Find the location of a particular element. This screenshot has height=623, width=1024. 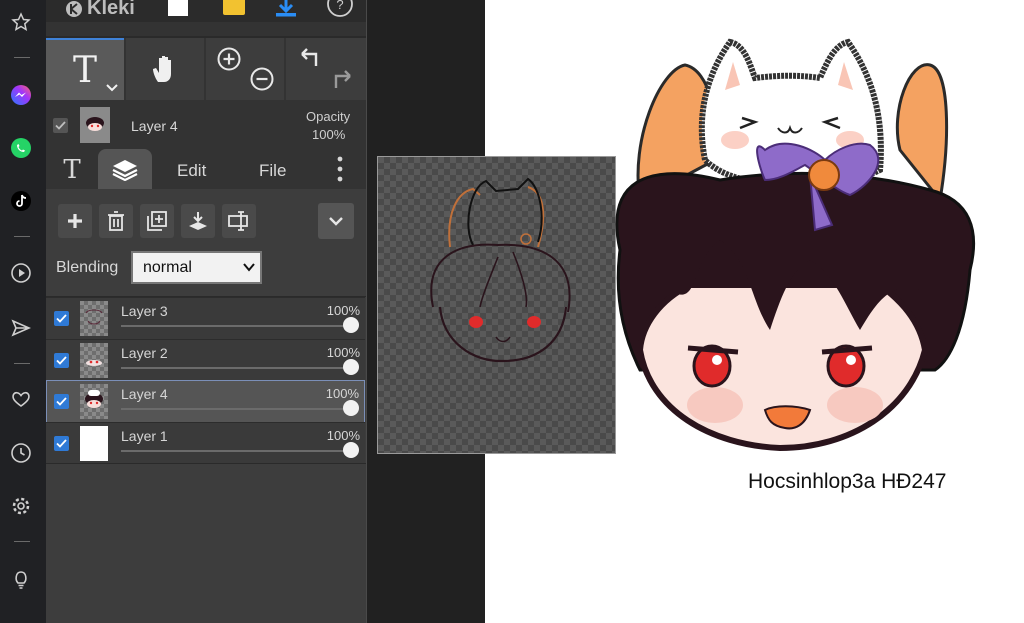

kleki-logo: Kleki is located at coordinates (99, 10).